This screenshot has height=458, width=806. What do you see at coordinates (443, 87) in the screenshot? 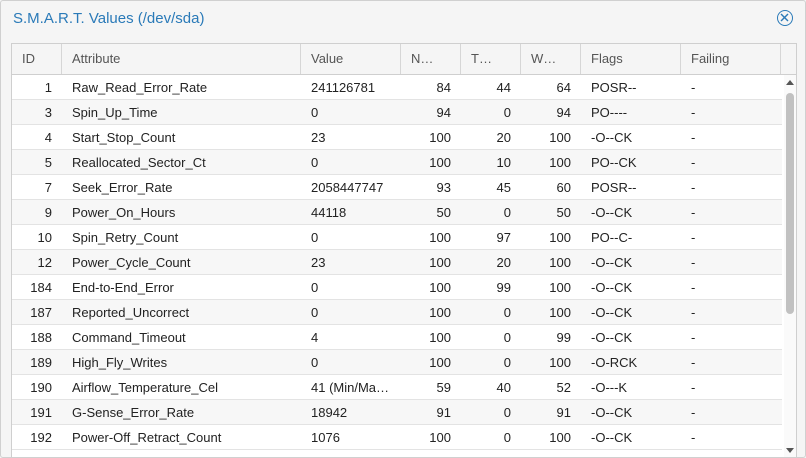
I see `cell-normalized: 84` at bounding box center [443, 87].